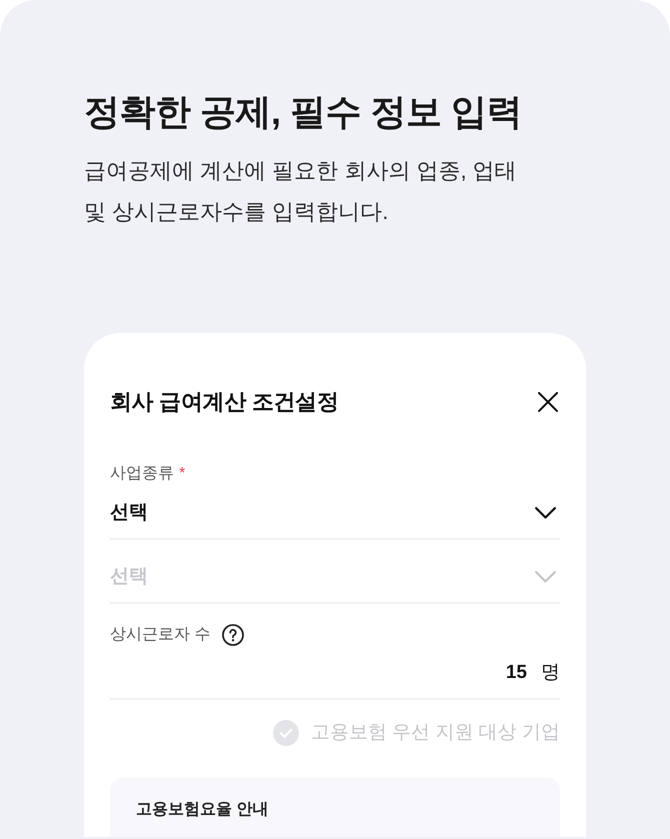 The width and height of the screenshot is (670, 839). What do you see at coordinates (550, 672) in the screenshot?
I see `unit-label: 명` at bounding box center [550, 672].